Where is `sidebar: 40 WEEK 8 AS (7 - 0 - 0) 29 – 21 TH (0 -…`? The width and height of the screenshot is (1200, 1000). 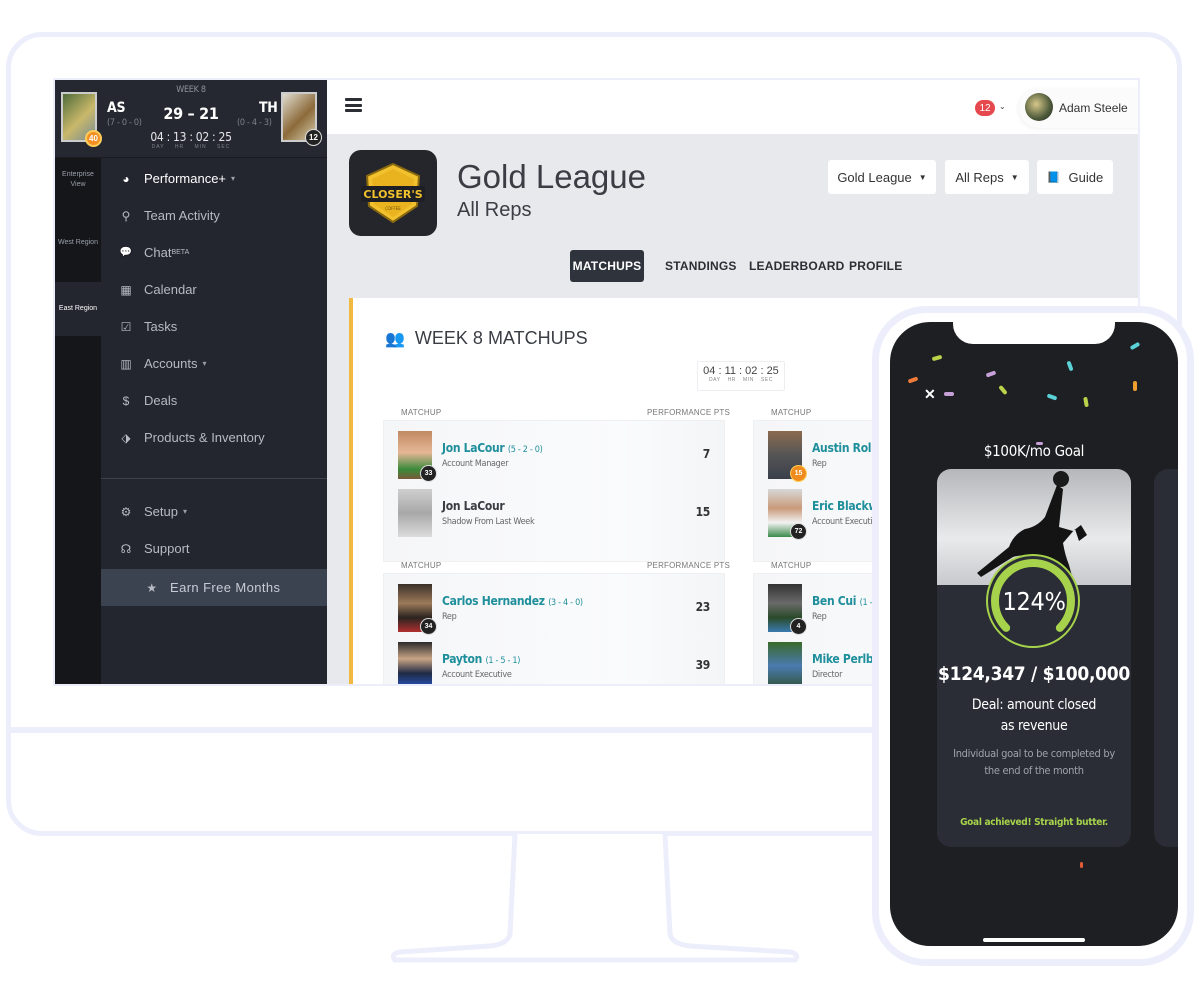 sidebar: 40 WEEK 8 AS (7 - 0 - 0) 29 – 21 TH (0 -… is located at coordinates (191, 382).